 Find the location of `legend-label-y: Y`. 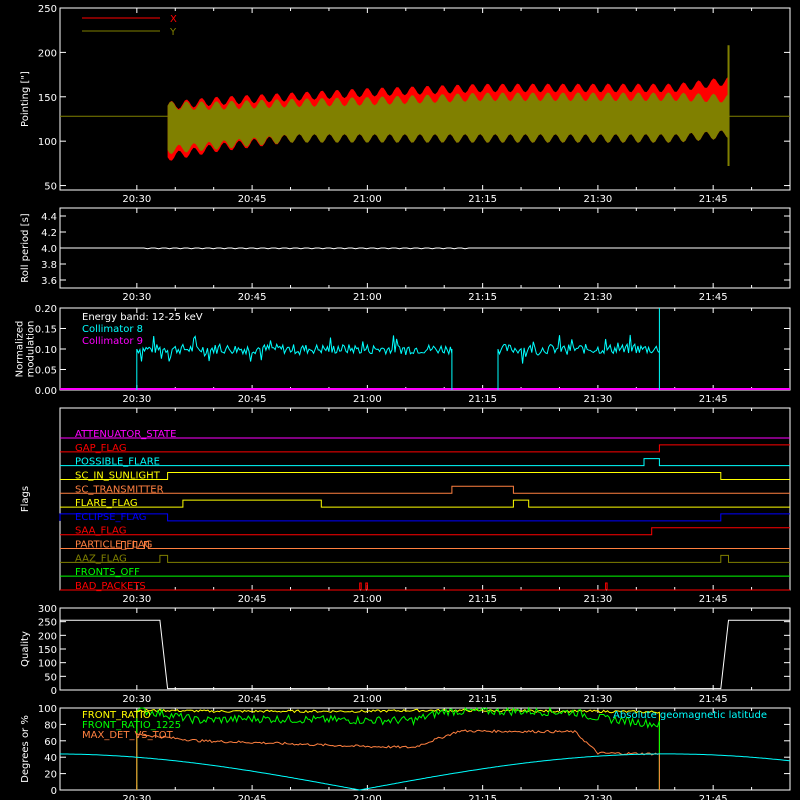

legend-label-y: Y is located at coordinates (173, 32).